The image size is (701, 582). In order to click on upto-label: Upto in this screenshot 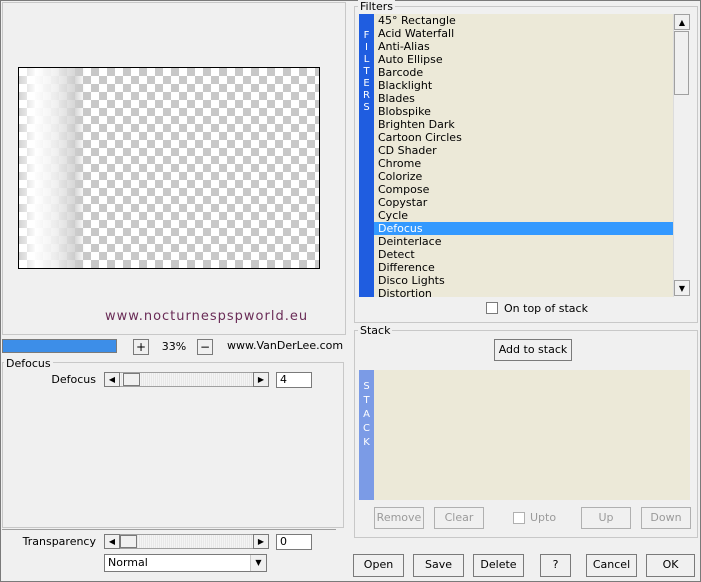, I will do `click(543, 517)`.